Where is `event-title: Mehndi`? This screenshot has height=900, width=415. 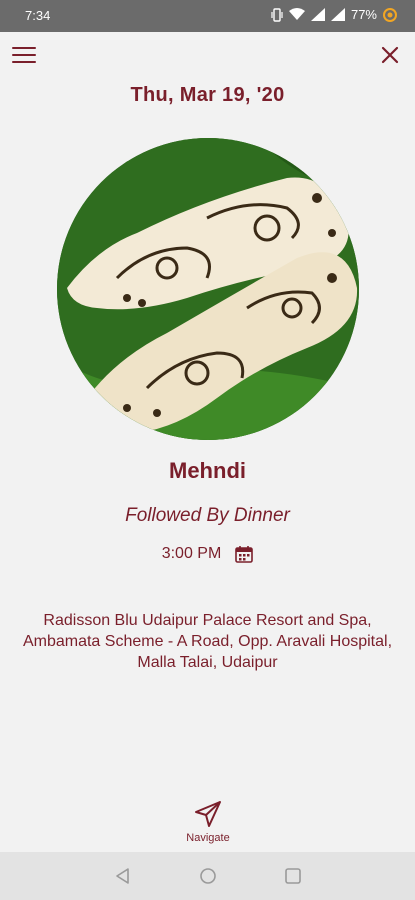 event-title: Mehndi is located at coordinates (207, 470).